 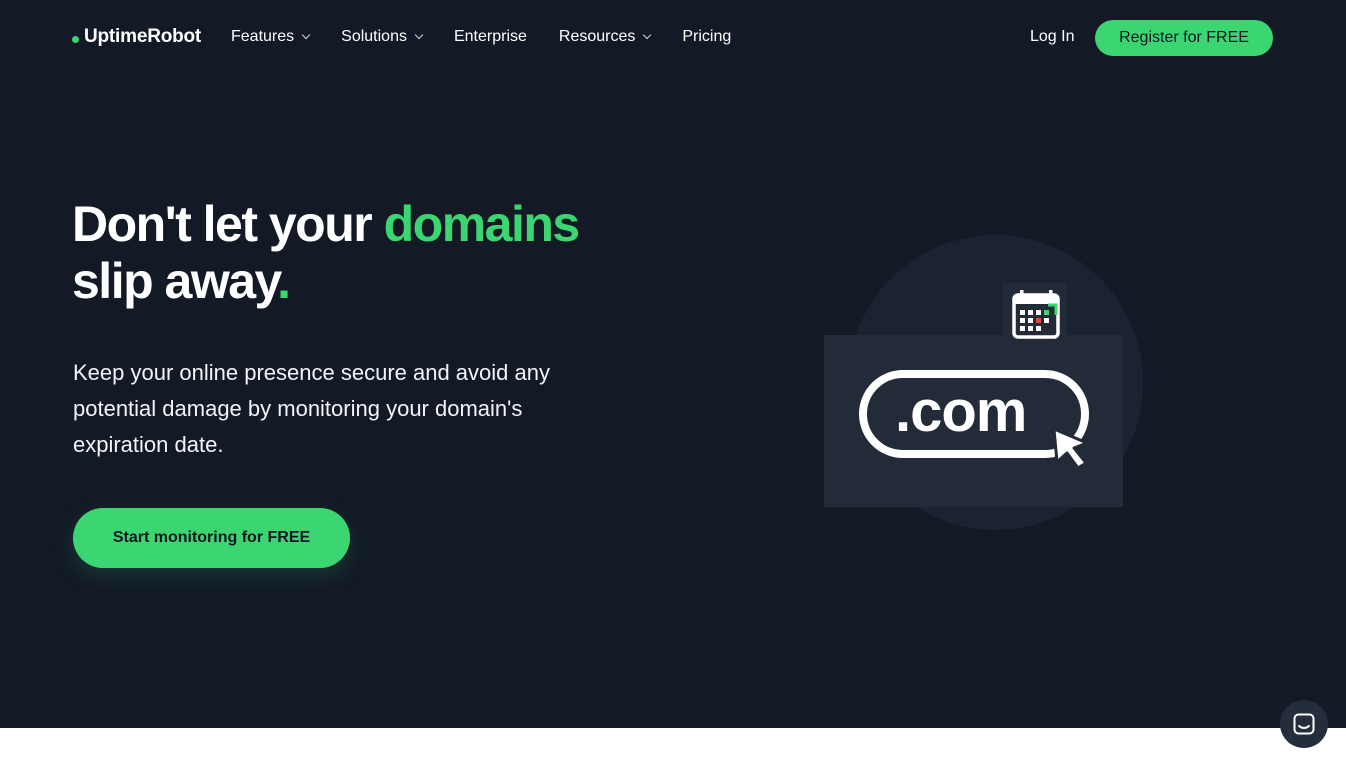 I want to click on start-monitoring-button: Start monitoring for FREE, so click(x=211, y=538).